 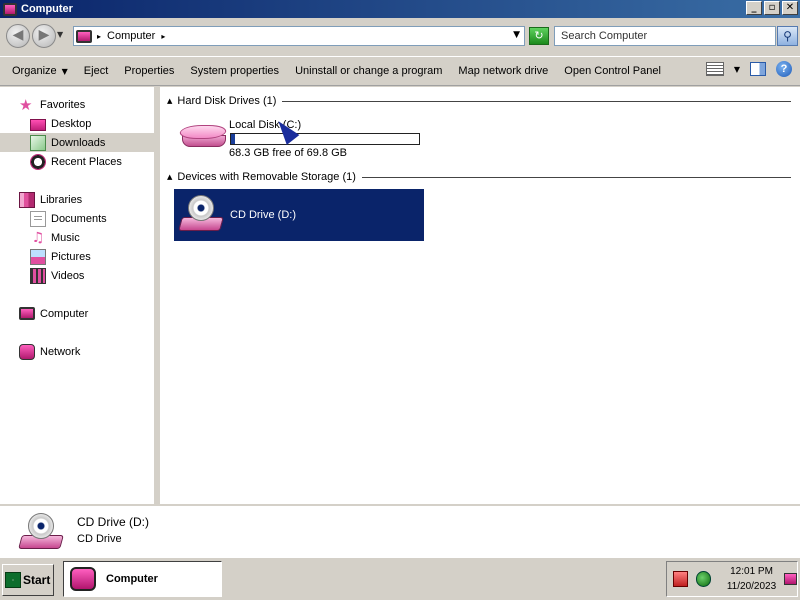 I want to click on help-icon: ?, so click(x=784, y=69).